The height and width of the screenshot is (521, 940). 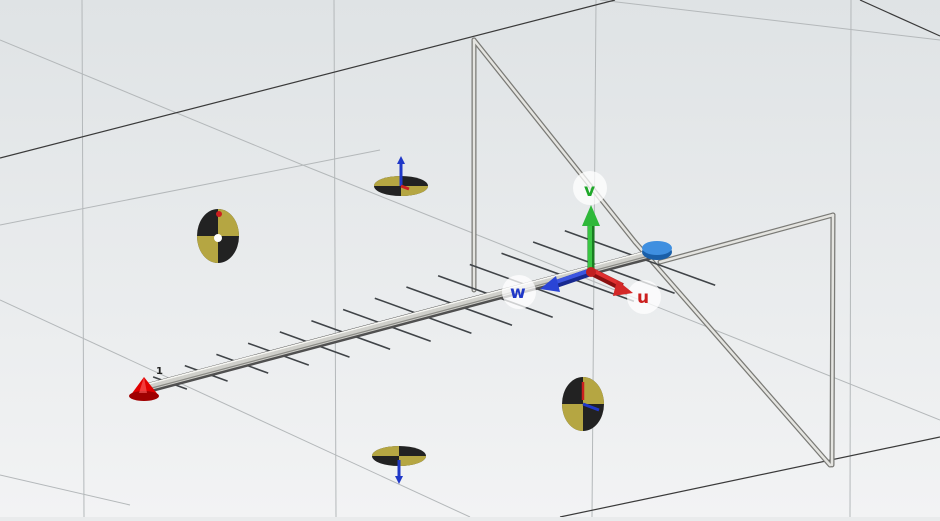 What do you see at coordinates (583, 404) in the screenshot?
I see `probe-right` at bounding box center [583, 404].